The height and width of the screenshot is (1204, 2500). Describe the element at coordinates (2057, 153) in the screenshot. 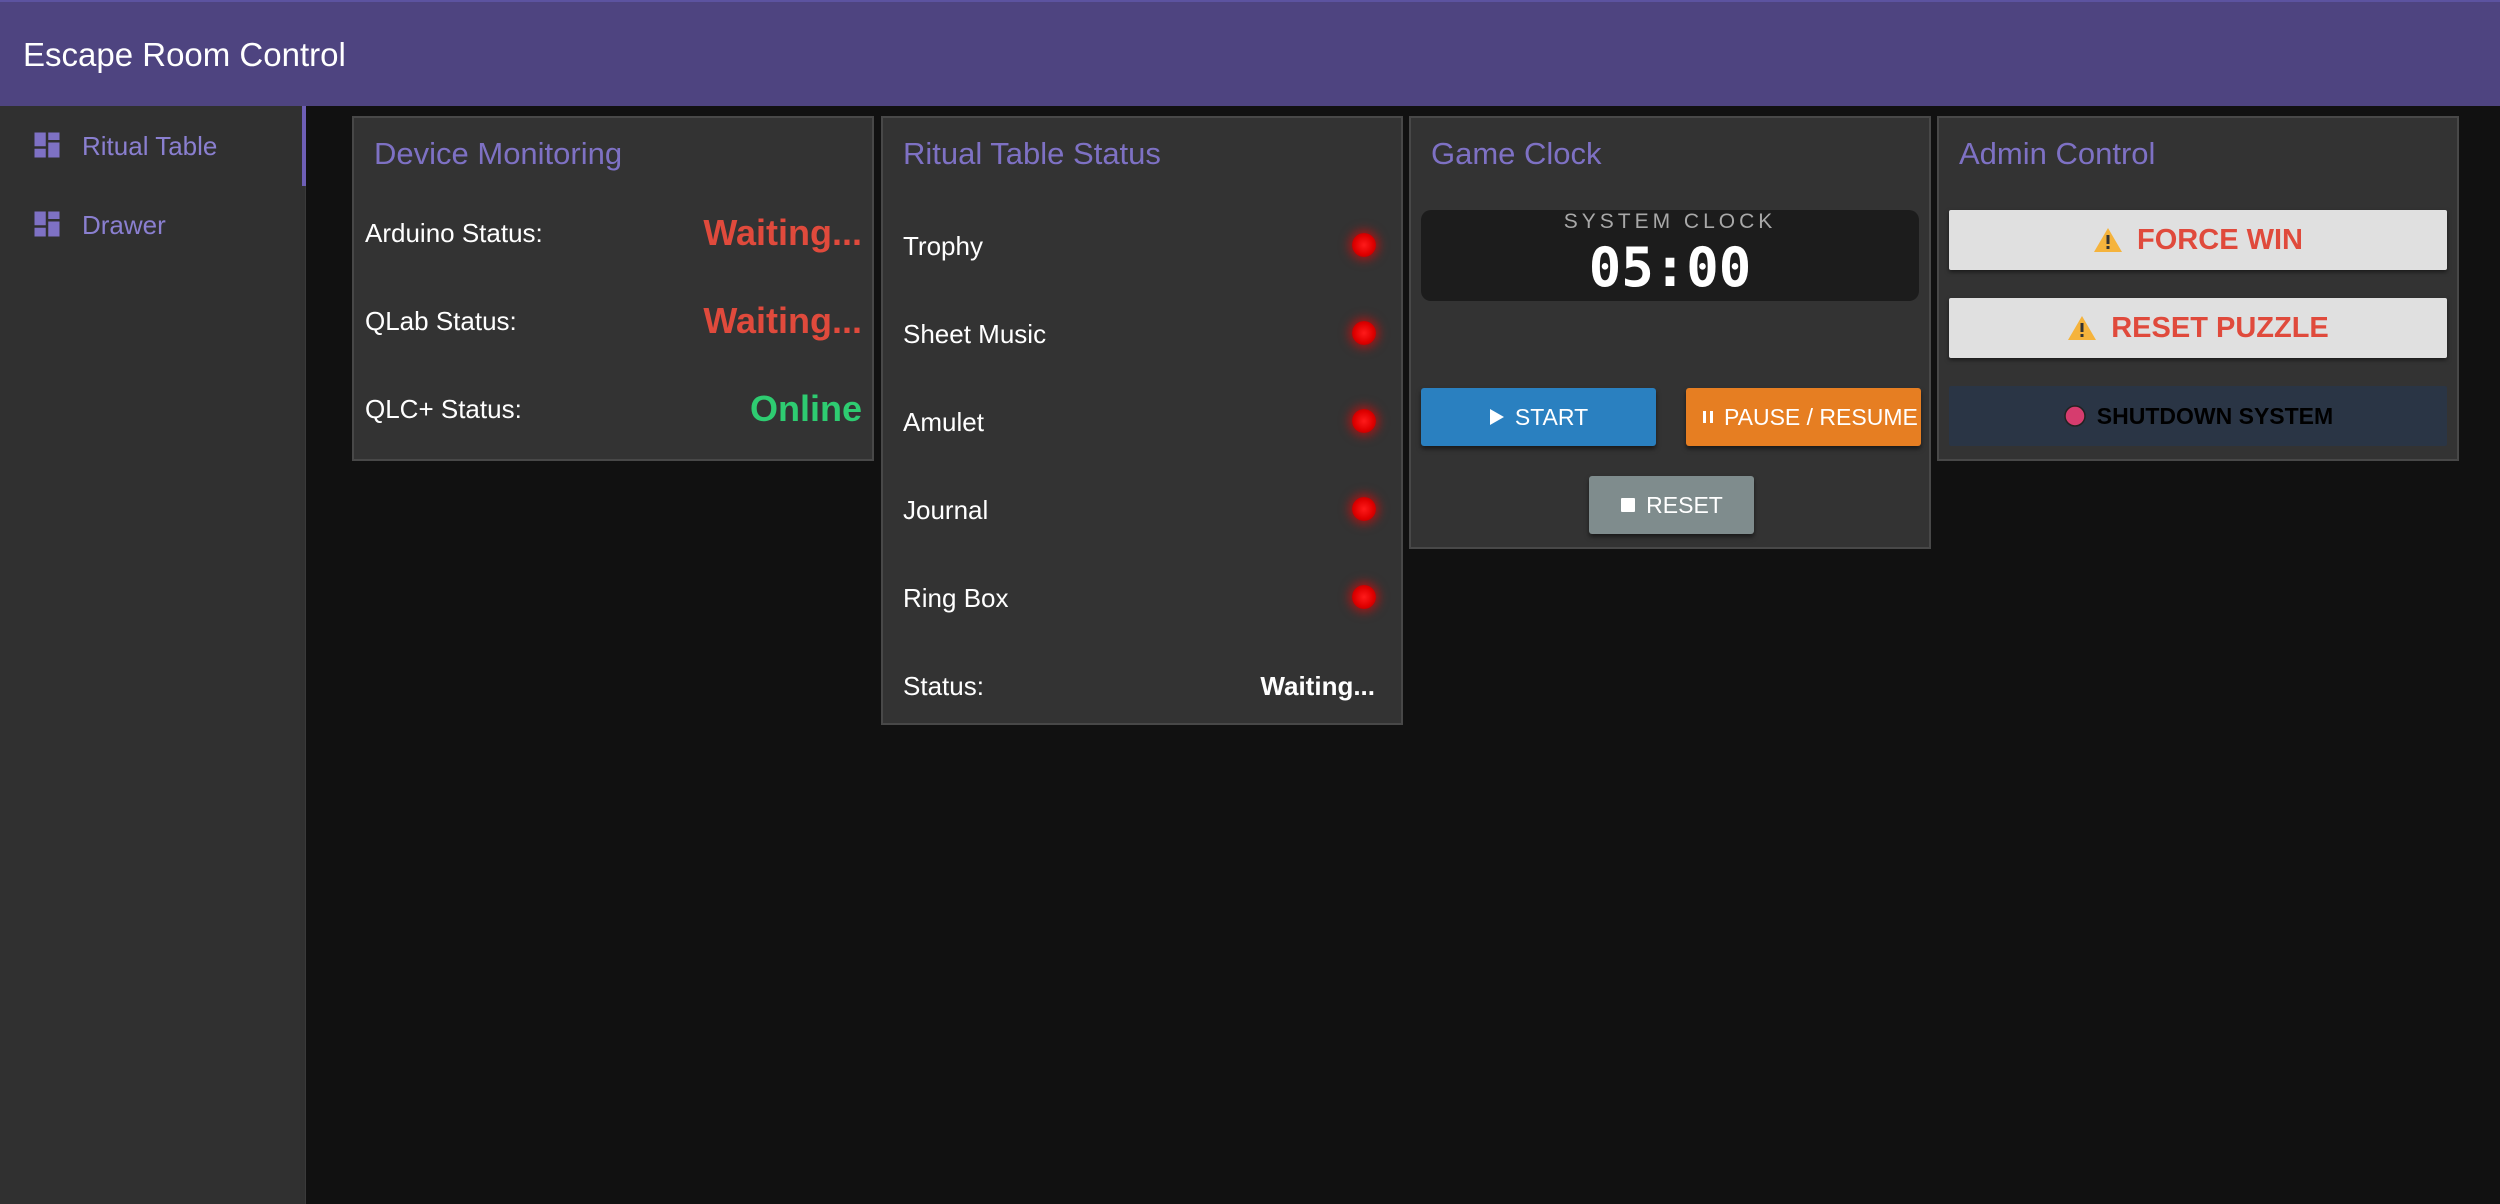

I see `panel-title: Admin Control` at that location.